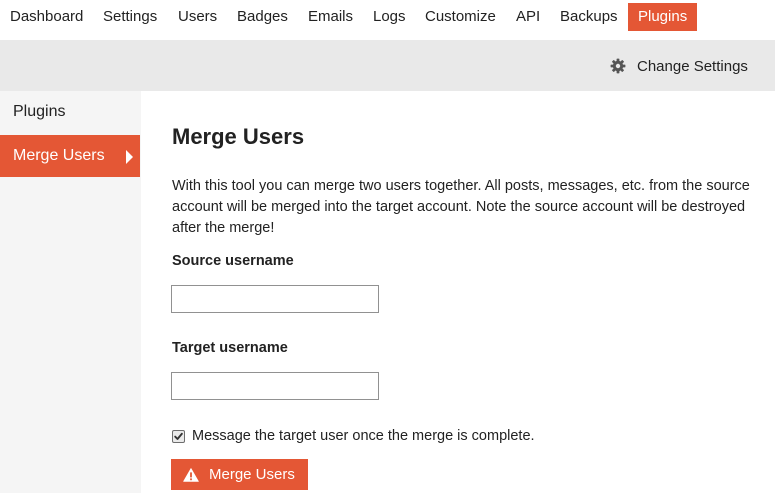 The image size is (775, 493). I want to click on merge-users-button: Merge Users, so click(239, 474).